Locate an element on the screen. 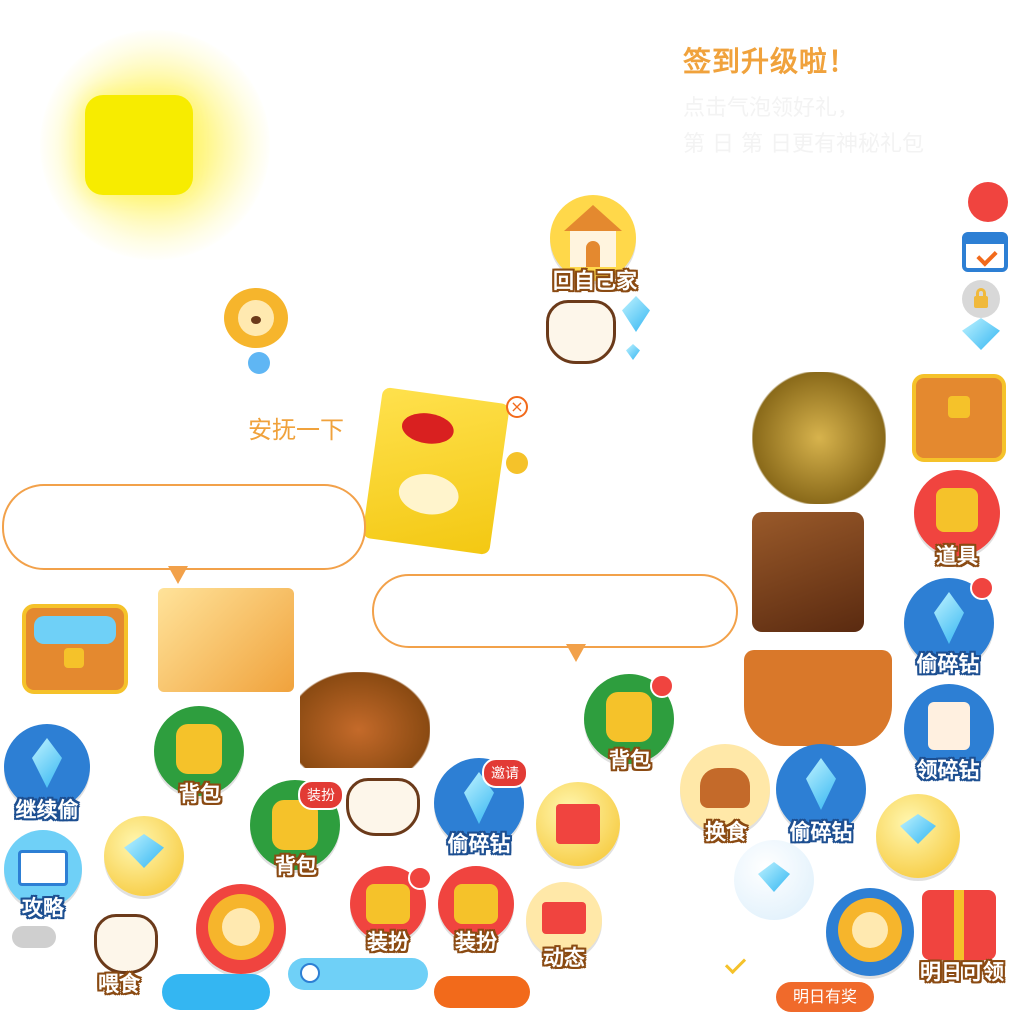  beef-snack-image is located at coordinates (808, 572).